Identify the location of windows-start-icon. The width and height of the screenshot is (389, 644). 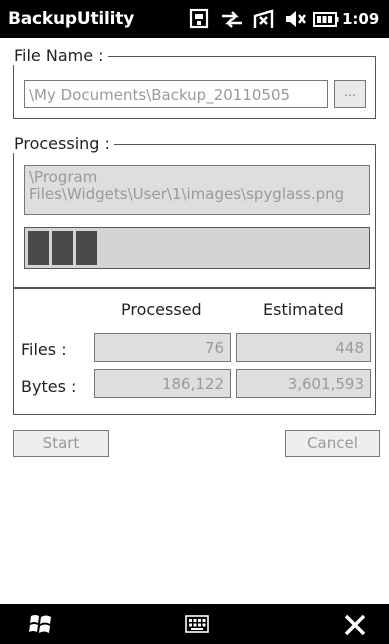
(41, 624).